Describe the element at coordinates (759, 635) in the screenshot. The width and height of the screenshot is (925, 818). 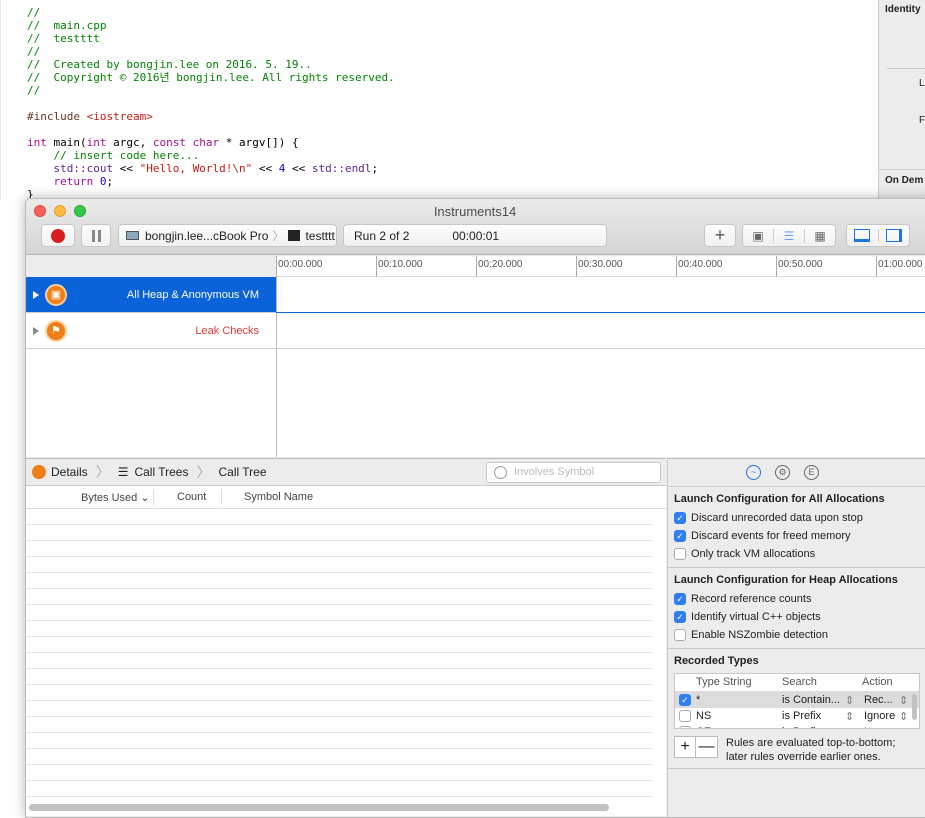
I see `option-label: Enable NSZombie detection` at that location.